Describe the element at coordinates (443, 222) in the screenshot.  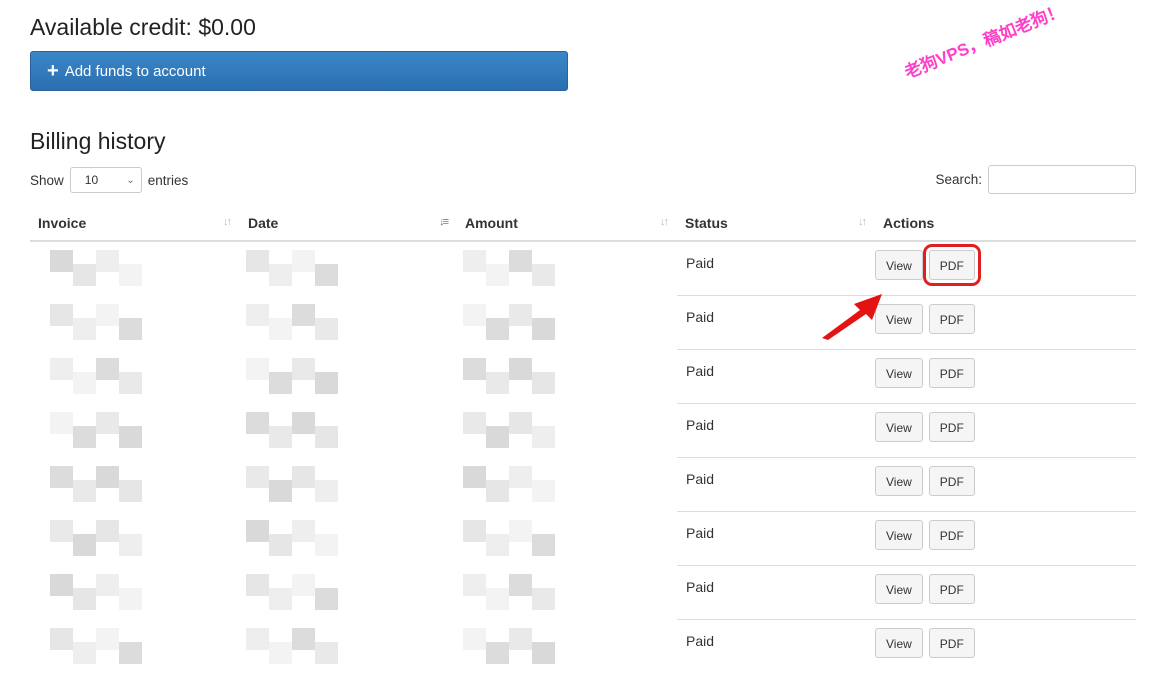
I see `sort-desc-icon: ↓≡` at that location.